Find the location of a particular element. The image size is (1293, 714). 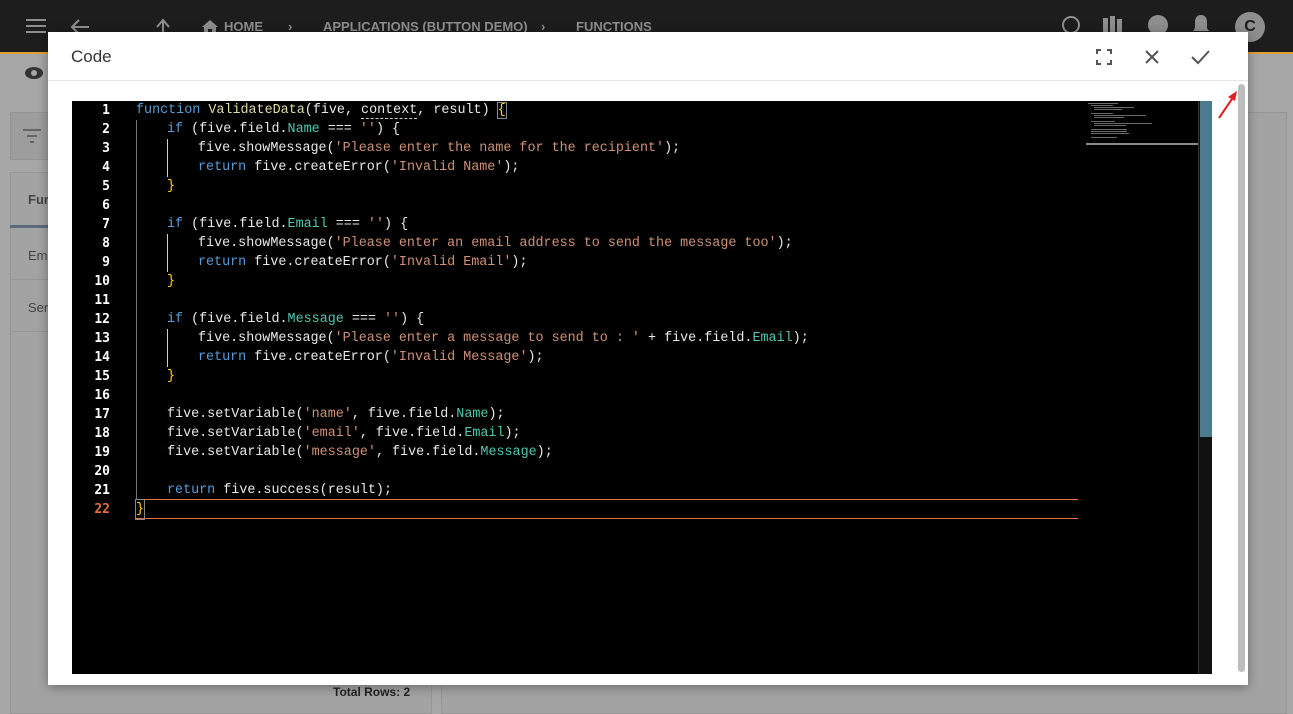

code-minimap is located at coordinates (1142, 123).